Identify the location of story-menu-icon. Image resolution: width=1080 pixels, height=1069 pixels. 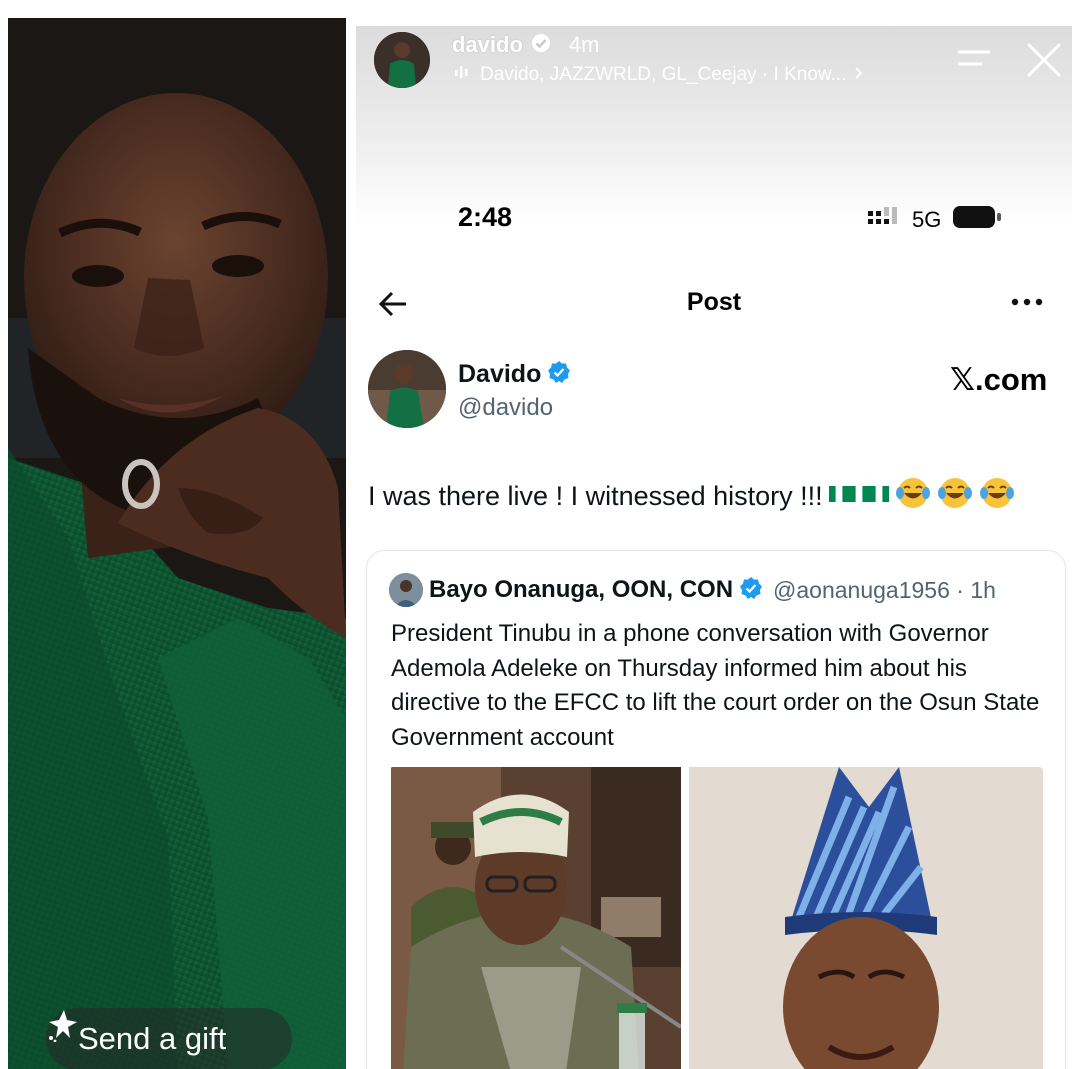
(974, 59).